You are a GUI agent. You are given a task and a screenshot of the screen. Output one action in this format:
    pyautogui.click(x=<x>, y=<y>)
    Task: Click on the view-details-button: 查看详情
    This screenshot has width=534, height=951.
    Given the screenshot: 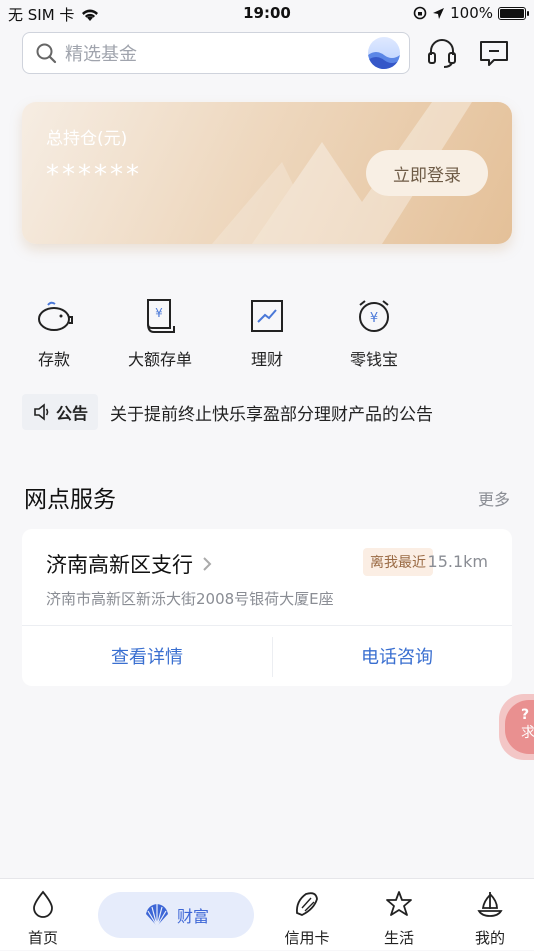 What is the action you would take?
    pyautogui.click(x=147, y=655)
    